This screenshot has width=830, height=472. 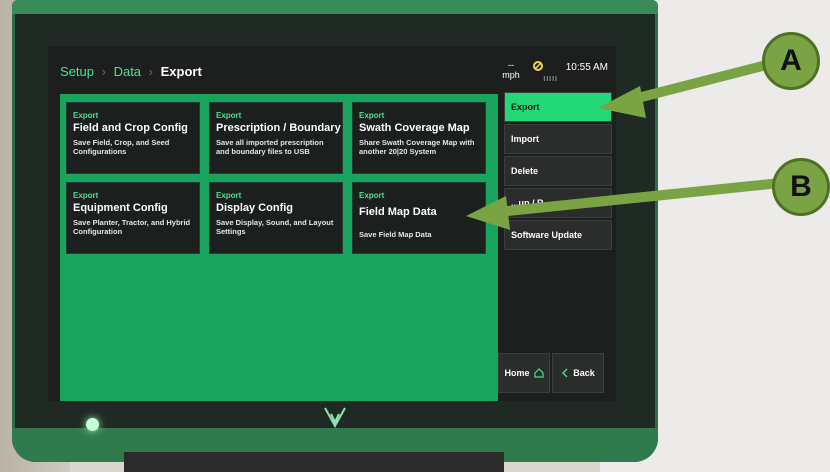 What do you see at coordinates (558, 235) in the screenshot?
I see `sidebar-item-software-update: Software Update` at bounding box center [558, 235].